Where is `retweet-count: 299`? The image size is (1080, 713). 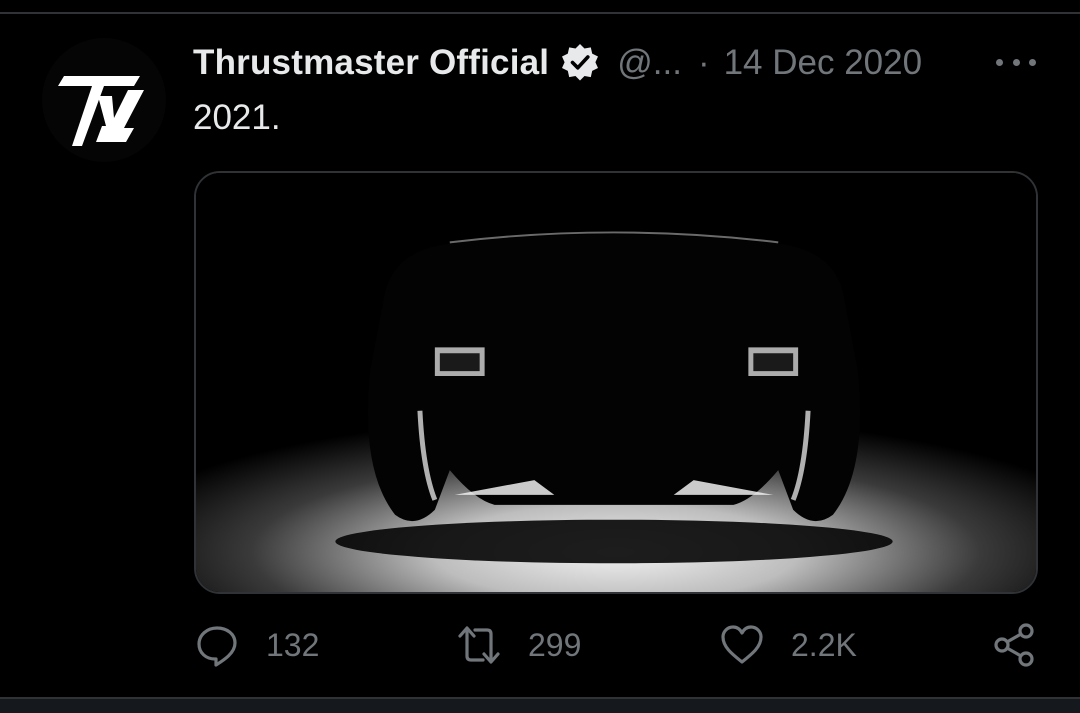
retweet-count: 299 is located at coordinates (555, 644).